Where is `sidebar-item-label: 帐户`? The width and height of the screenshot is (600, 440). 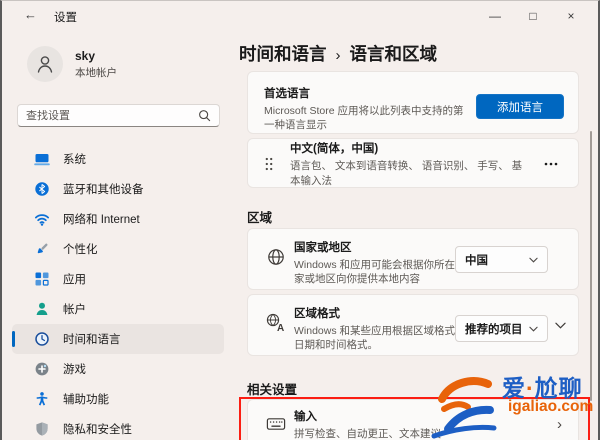
sidebar-item-label: 帐户 is located at coordinates (74, 310).